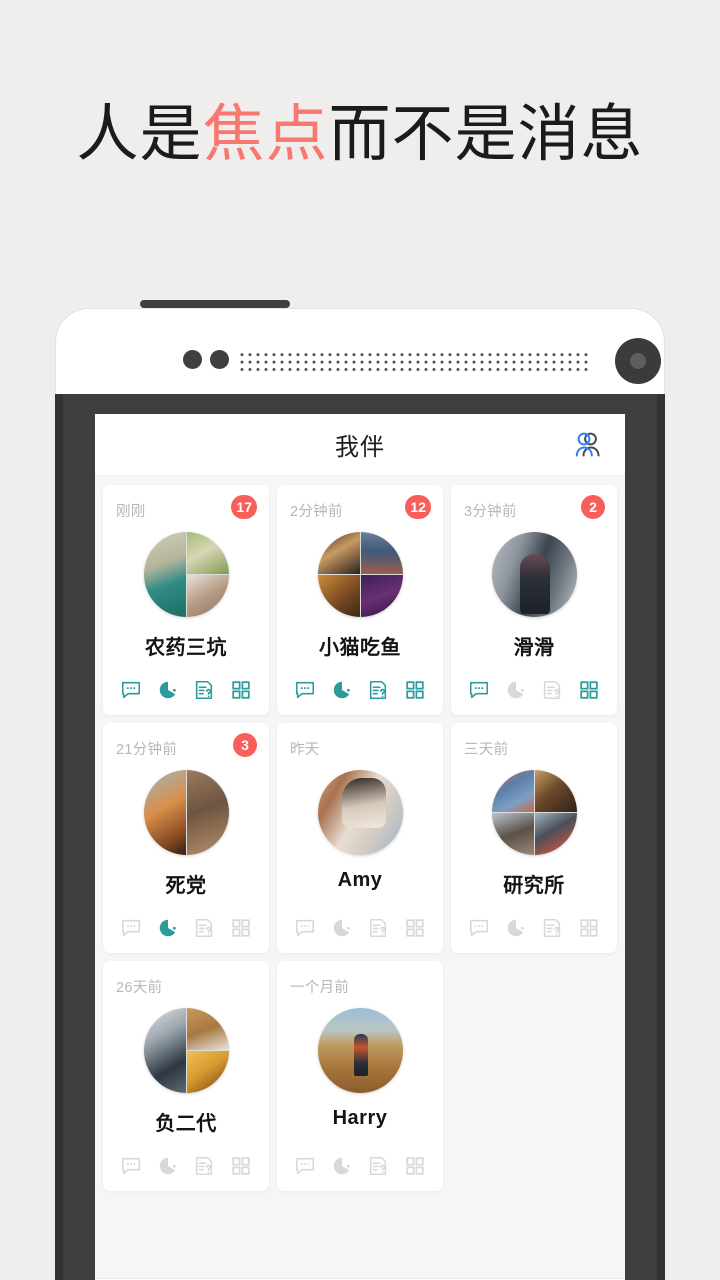 This screenshot has width=720, height=1280. I want to click on front-camera-icon, so click(638, 361).